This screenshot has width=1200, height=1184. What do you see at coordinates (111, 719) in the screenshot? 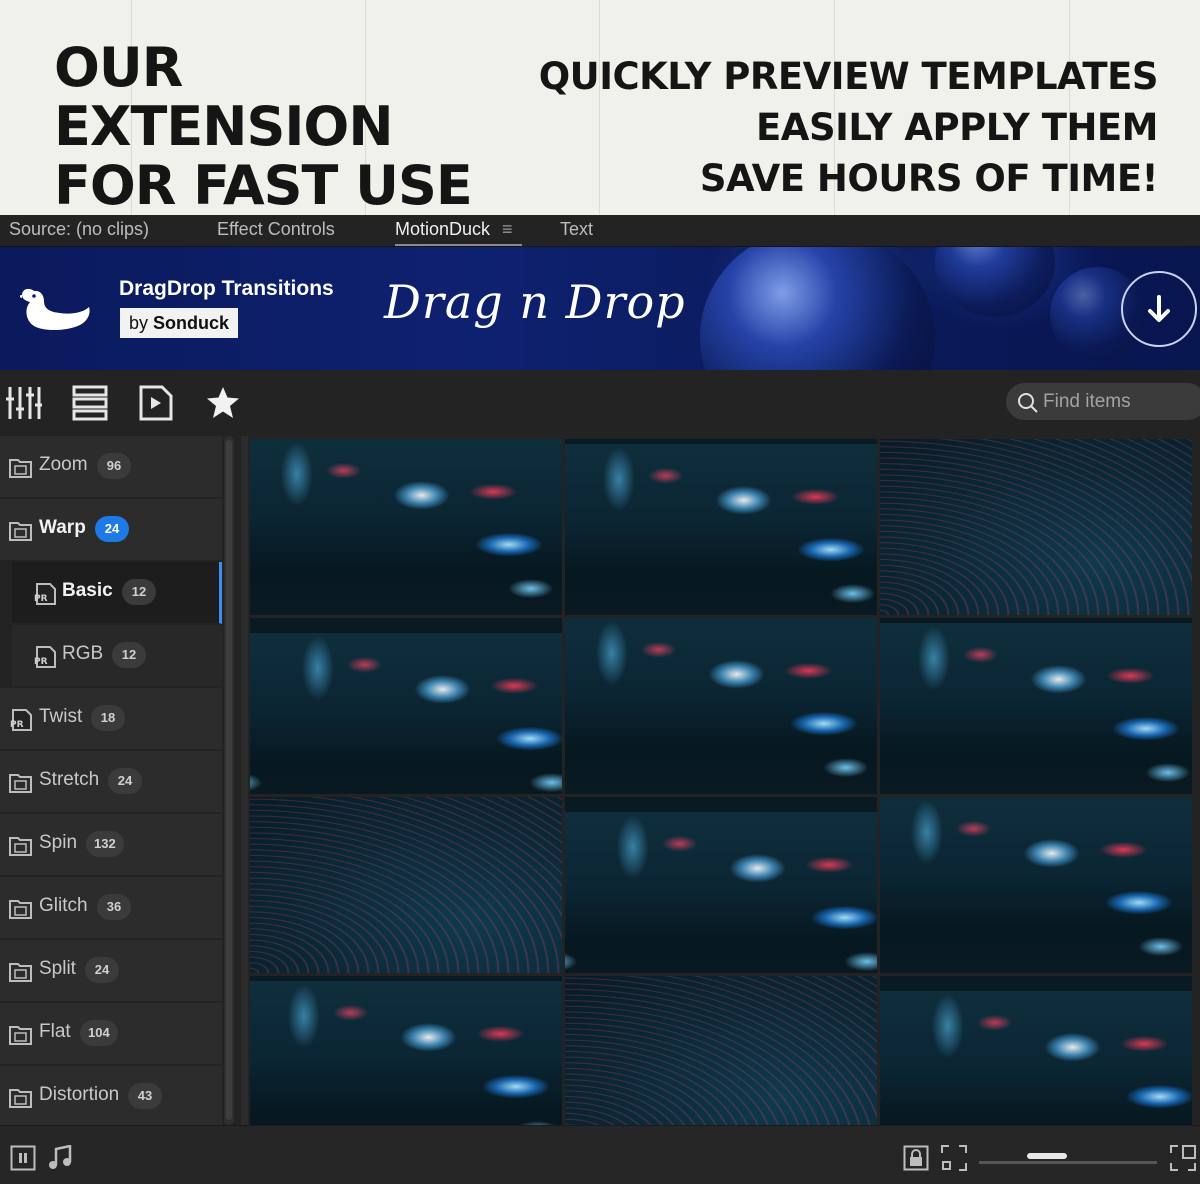
I see `sidebar-item-twist: PR Twist 18` at bounding box center [111, 719].